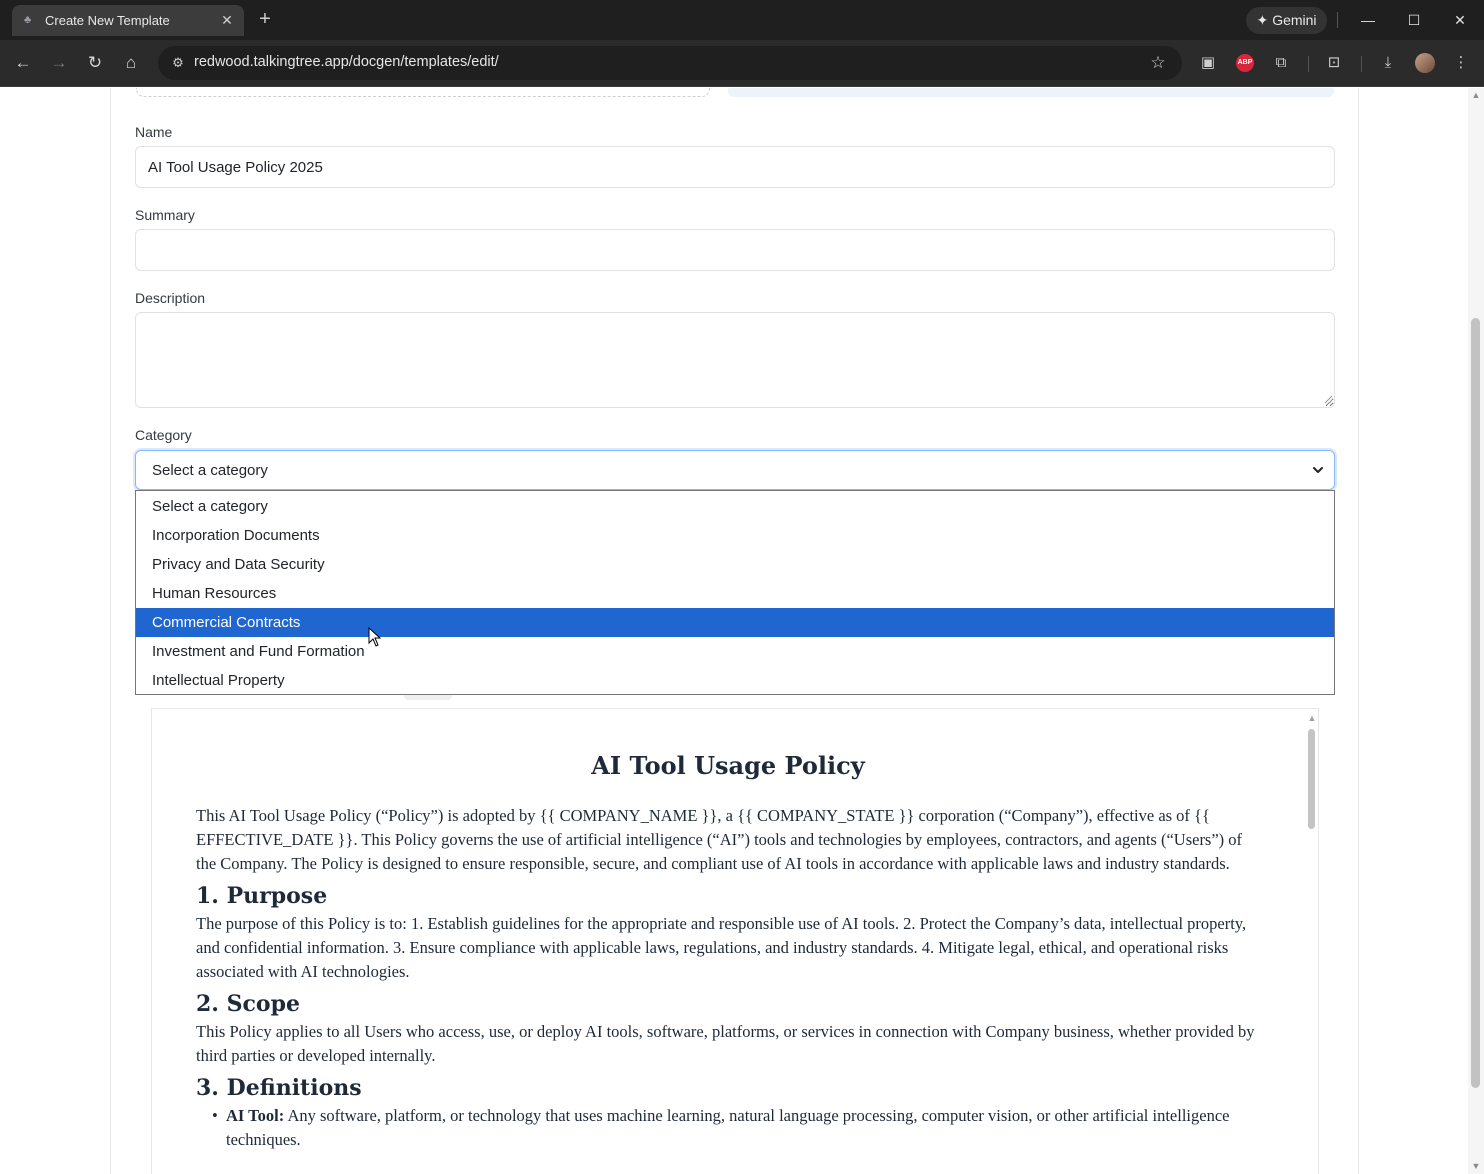 This screenshot has height=1174, width=1484. I want to click on tab-search-icon: ⊡, so click(1334, 63).